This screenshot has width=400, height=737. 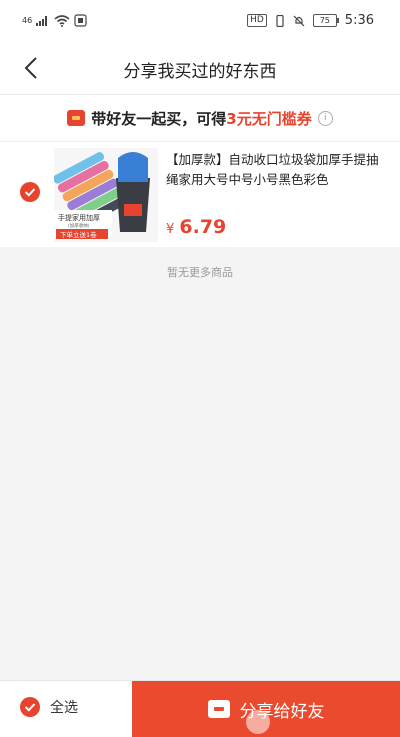 What do you see at coordinates (27, 20) in the screenshot?
I see `signal-label: 46` at bounding box center [27, 20].